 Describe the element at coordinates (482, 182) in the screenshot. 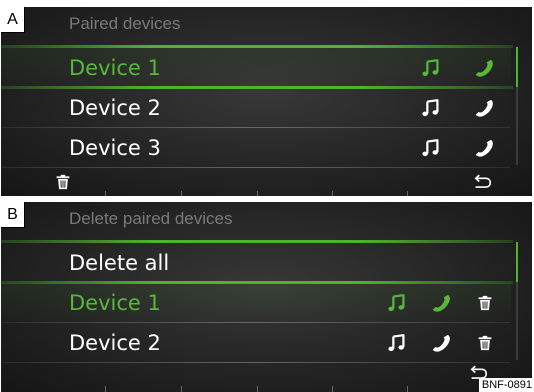

I see `back-icon` at that location.